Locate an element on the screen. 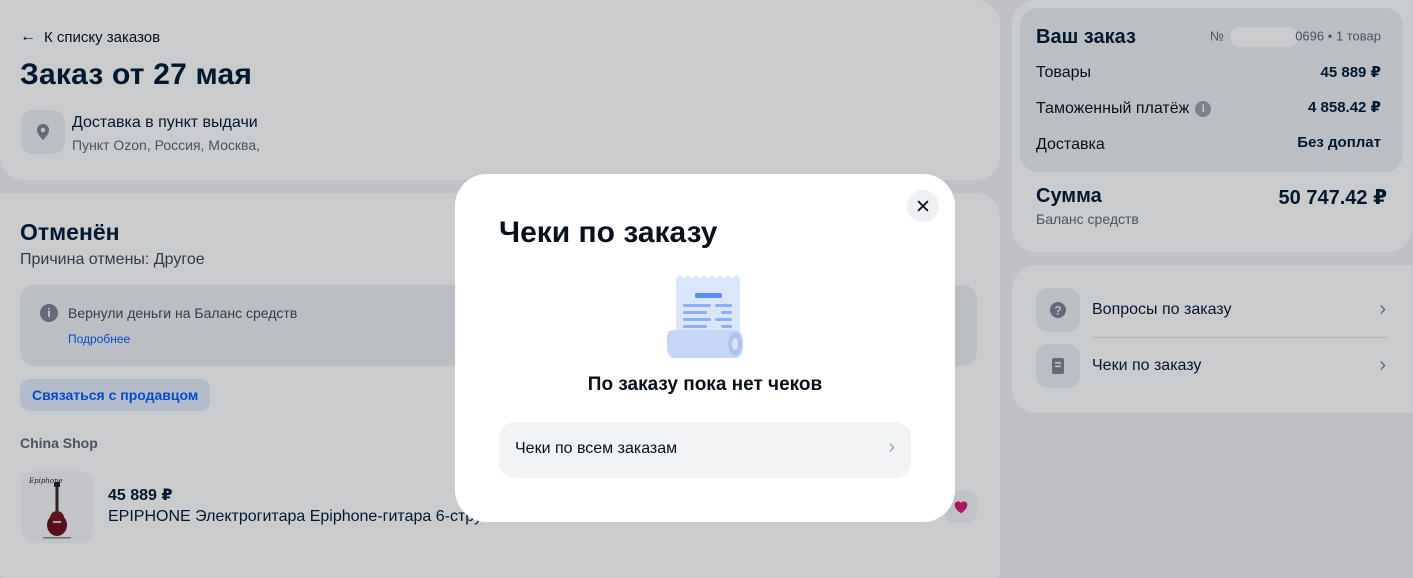  all-receipts-label: Чеки по всем заказам is located at coordinates (596, 448).